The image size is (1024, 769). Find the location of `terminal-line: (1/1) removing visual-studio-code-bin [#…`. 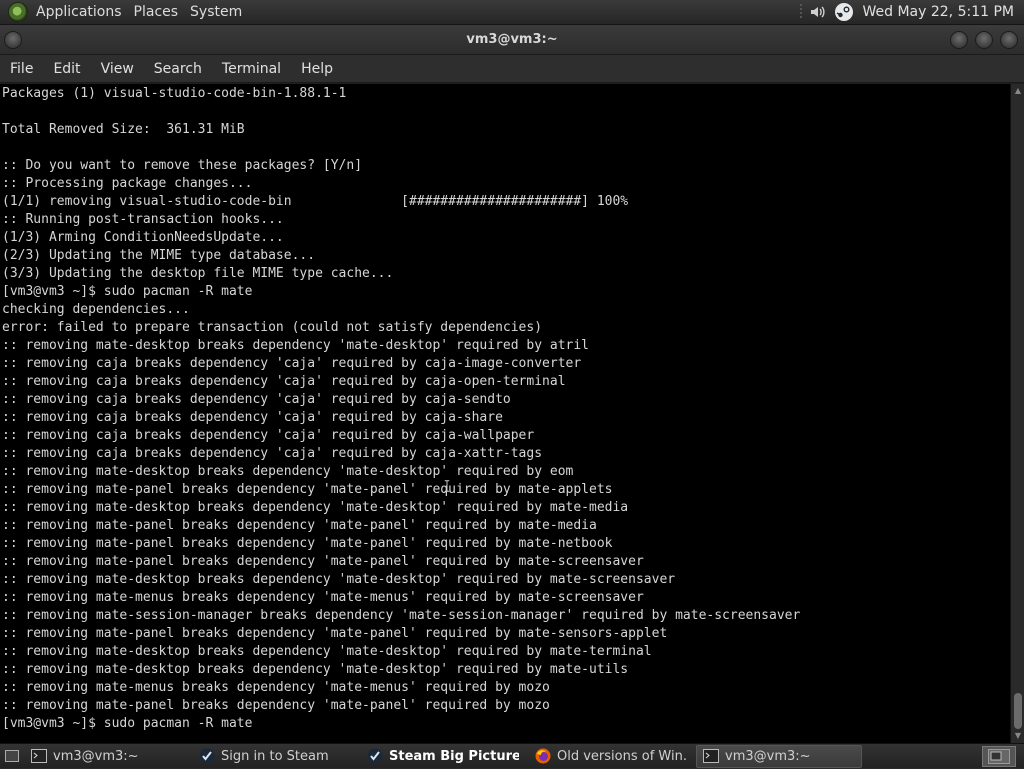

terminal-line: (1/1) removing visual-studio-code-bin [#… is located at coordinates (506, 202).